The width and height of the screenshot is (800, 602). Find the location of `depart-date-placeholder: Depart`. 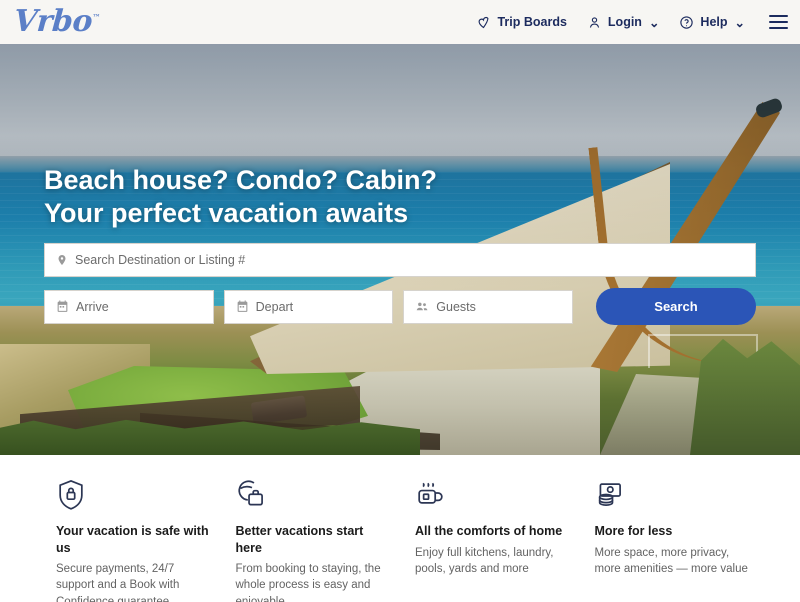

depart-date-placeholder: Depart is located at coordinates (274, 306).